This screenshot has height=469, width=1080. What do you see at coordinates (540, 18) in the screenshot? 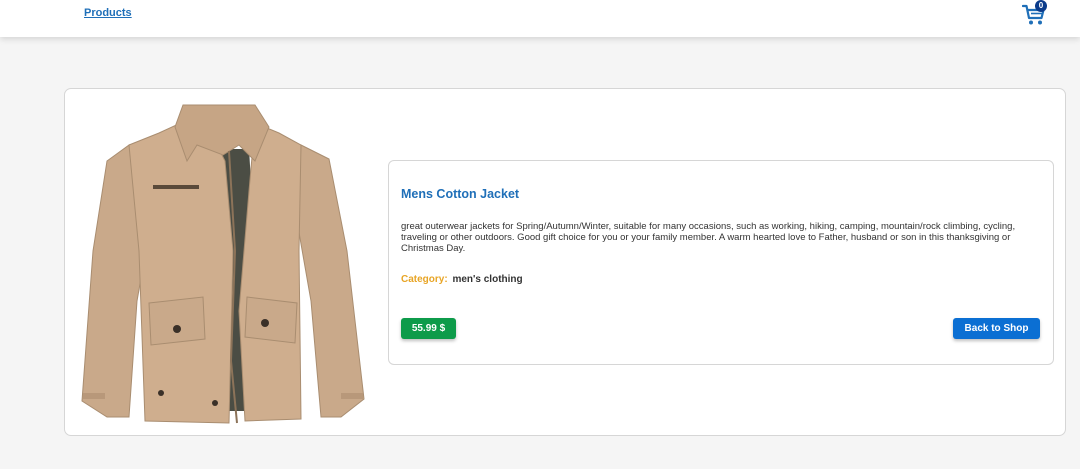
I see `navbar: Products 0` at bounding box center [540, 18].